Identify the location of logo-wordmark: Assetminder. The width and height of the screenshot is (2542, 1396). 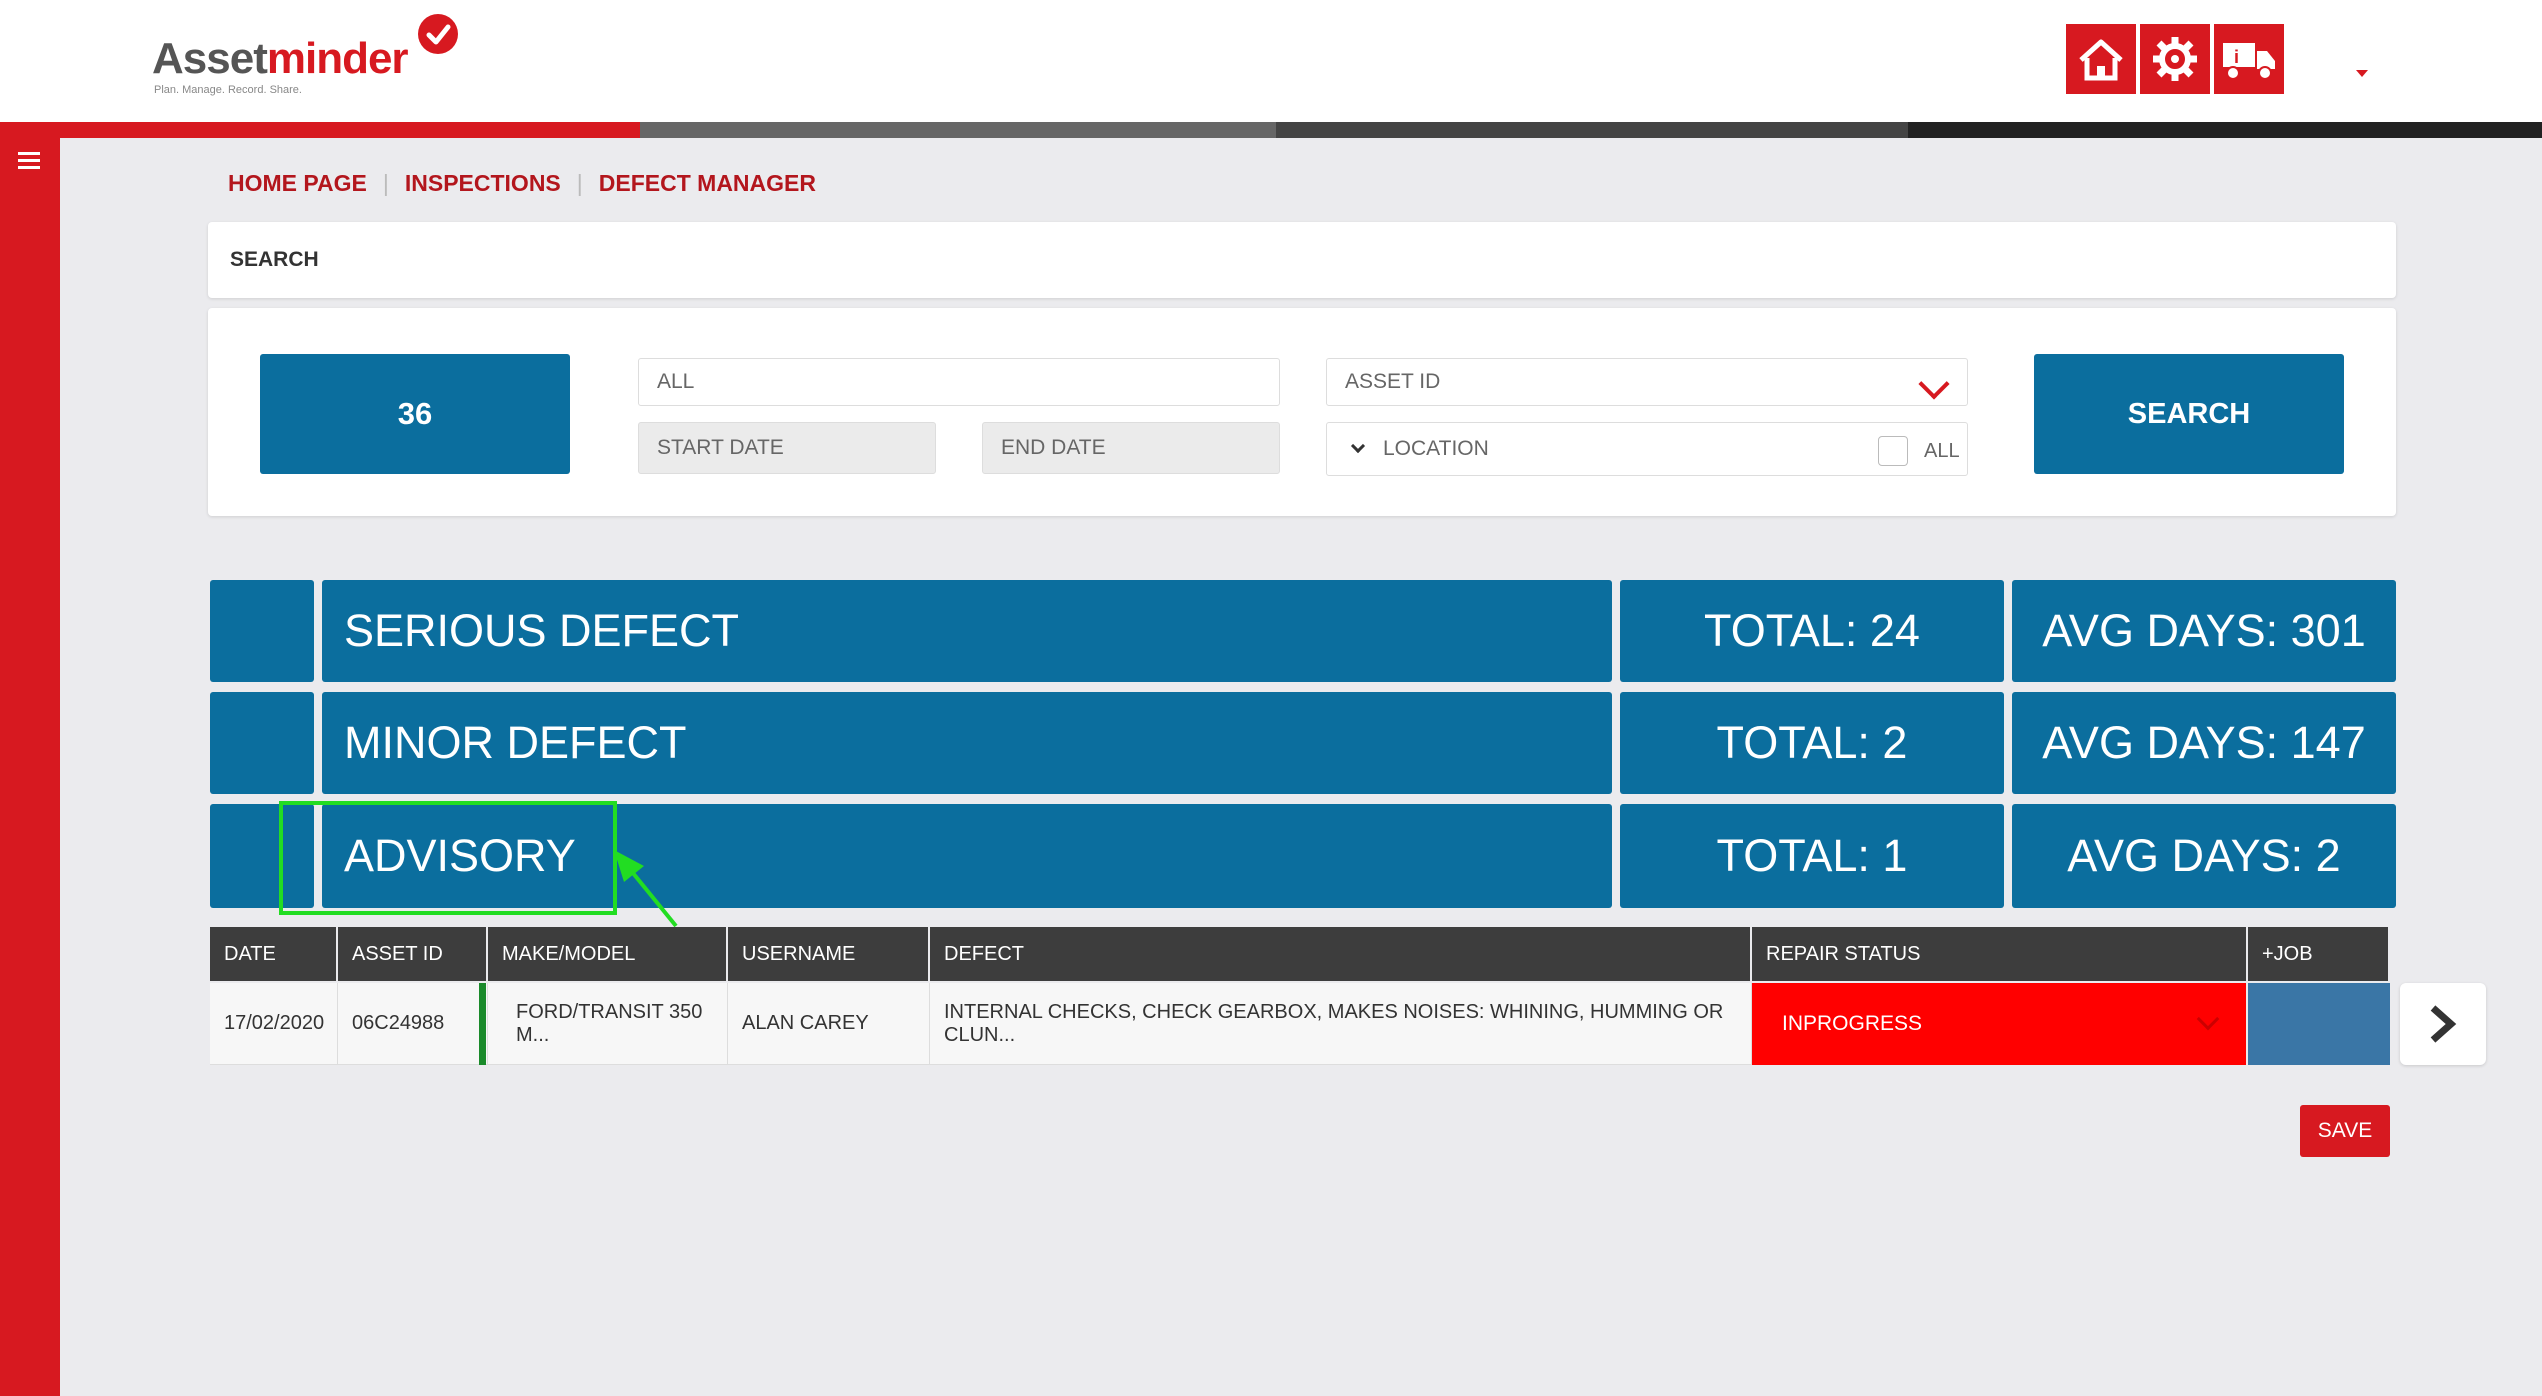
(280, 58).